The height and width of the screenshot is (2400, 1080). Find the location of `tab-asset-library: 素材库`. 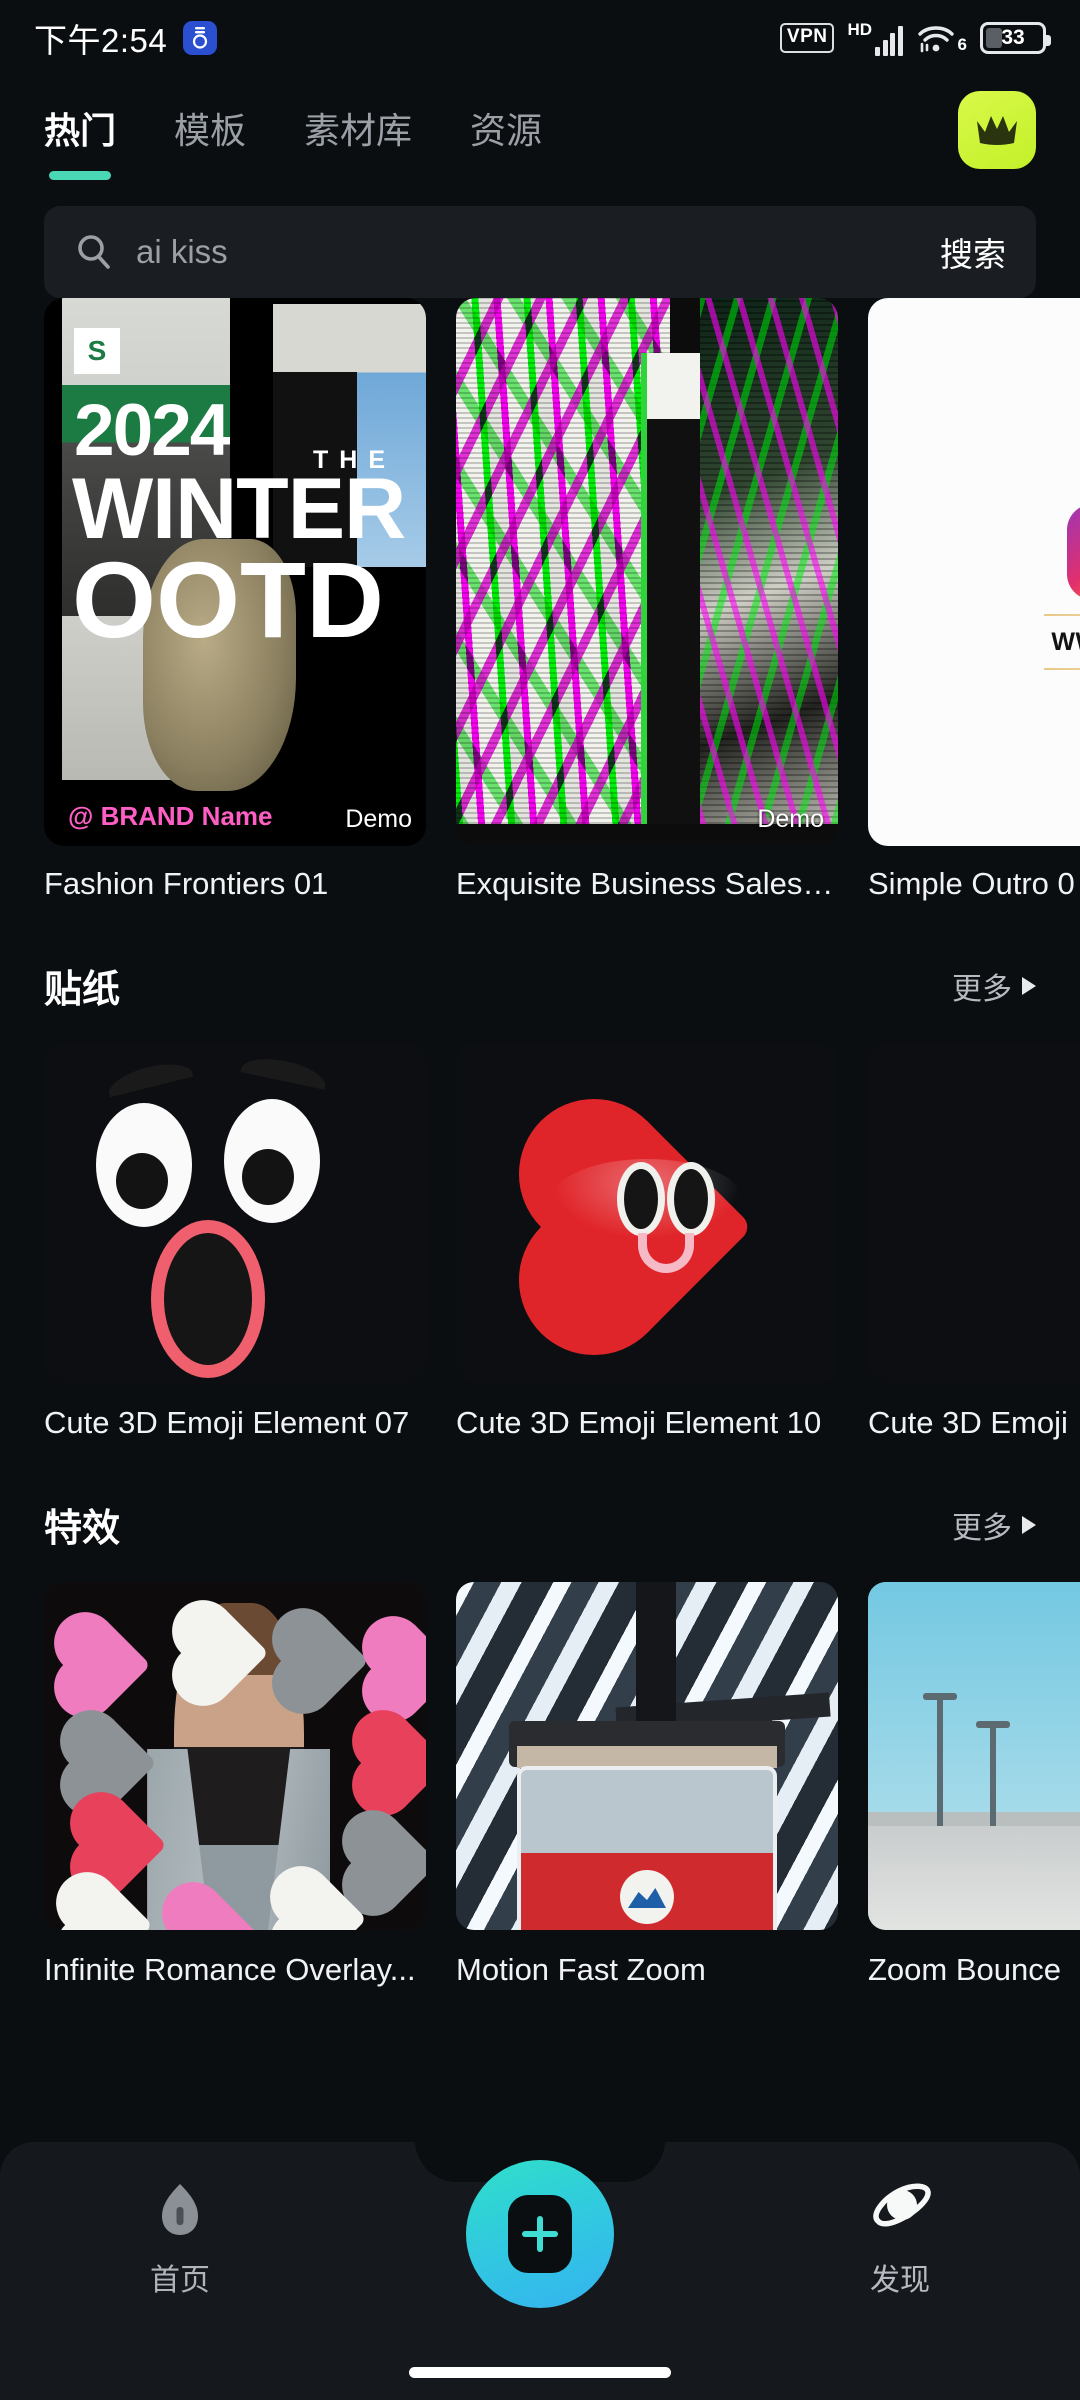

tab-asset-library: 素材库 is located at coordinates (358, 130).